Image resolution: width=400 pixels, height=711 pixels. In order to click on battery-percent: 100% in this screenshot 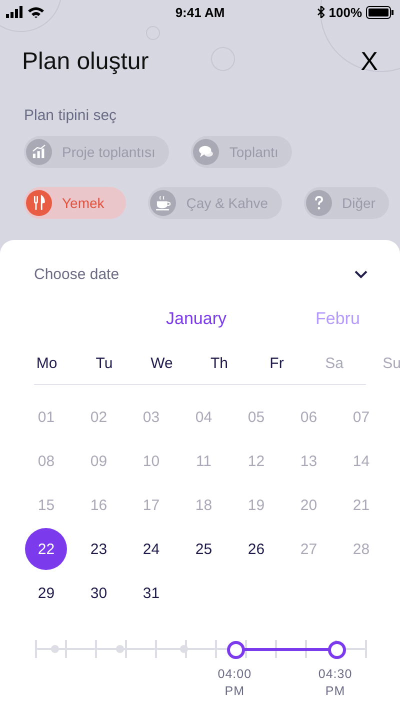, I will do `click(345, 12)`.